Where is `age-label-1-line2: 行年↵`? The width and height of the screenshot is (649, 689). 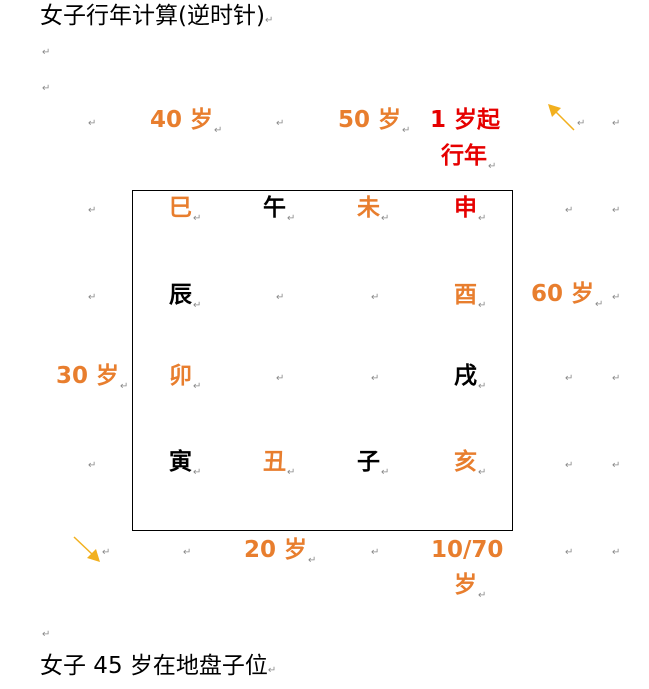
age-label-1-line2: 行年↵ is located at coordinates (468, 161).